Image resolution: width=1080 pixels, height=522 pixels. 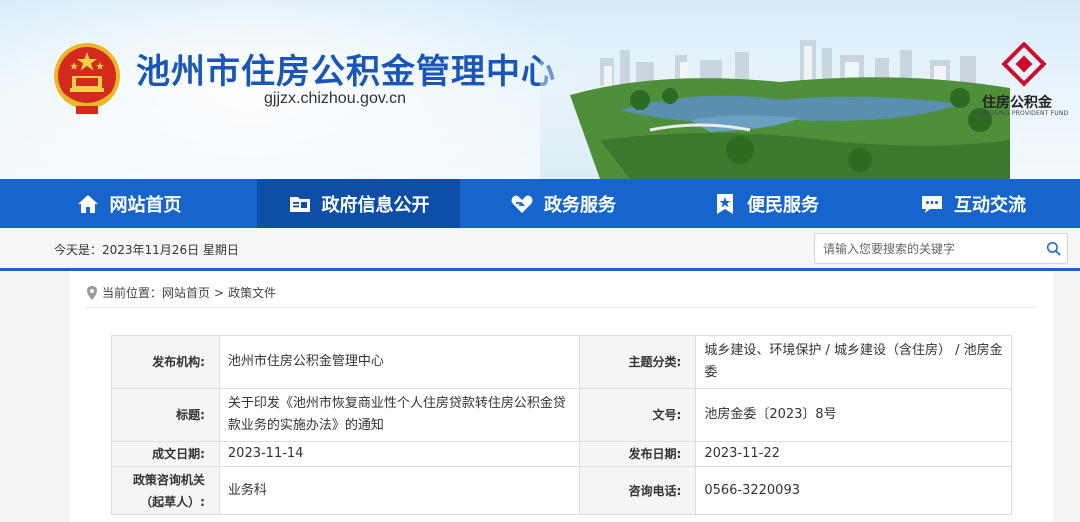 I want to click on nav-item-gov-info: 政府信息公开, so click(x=358, y=203).